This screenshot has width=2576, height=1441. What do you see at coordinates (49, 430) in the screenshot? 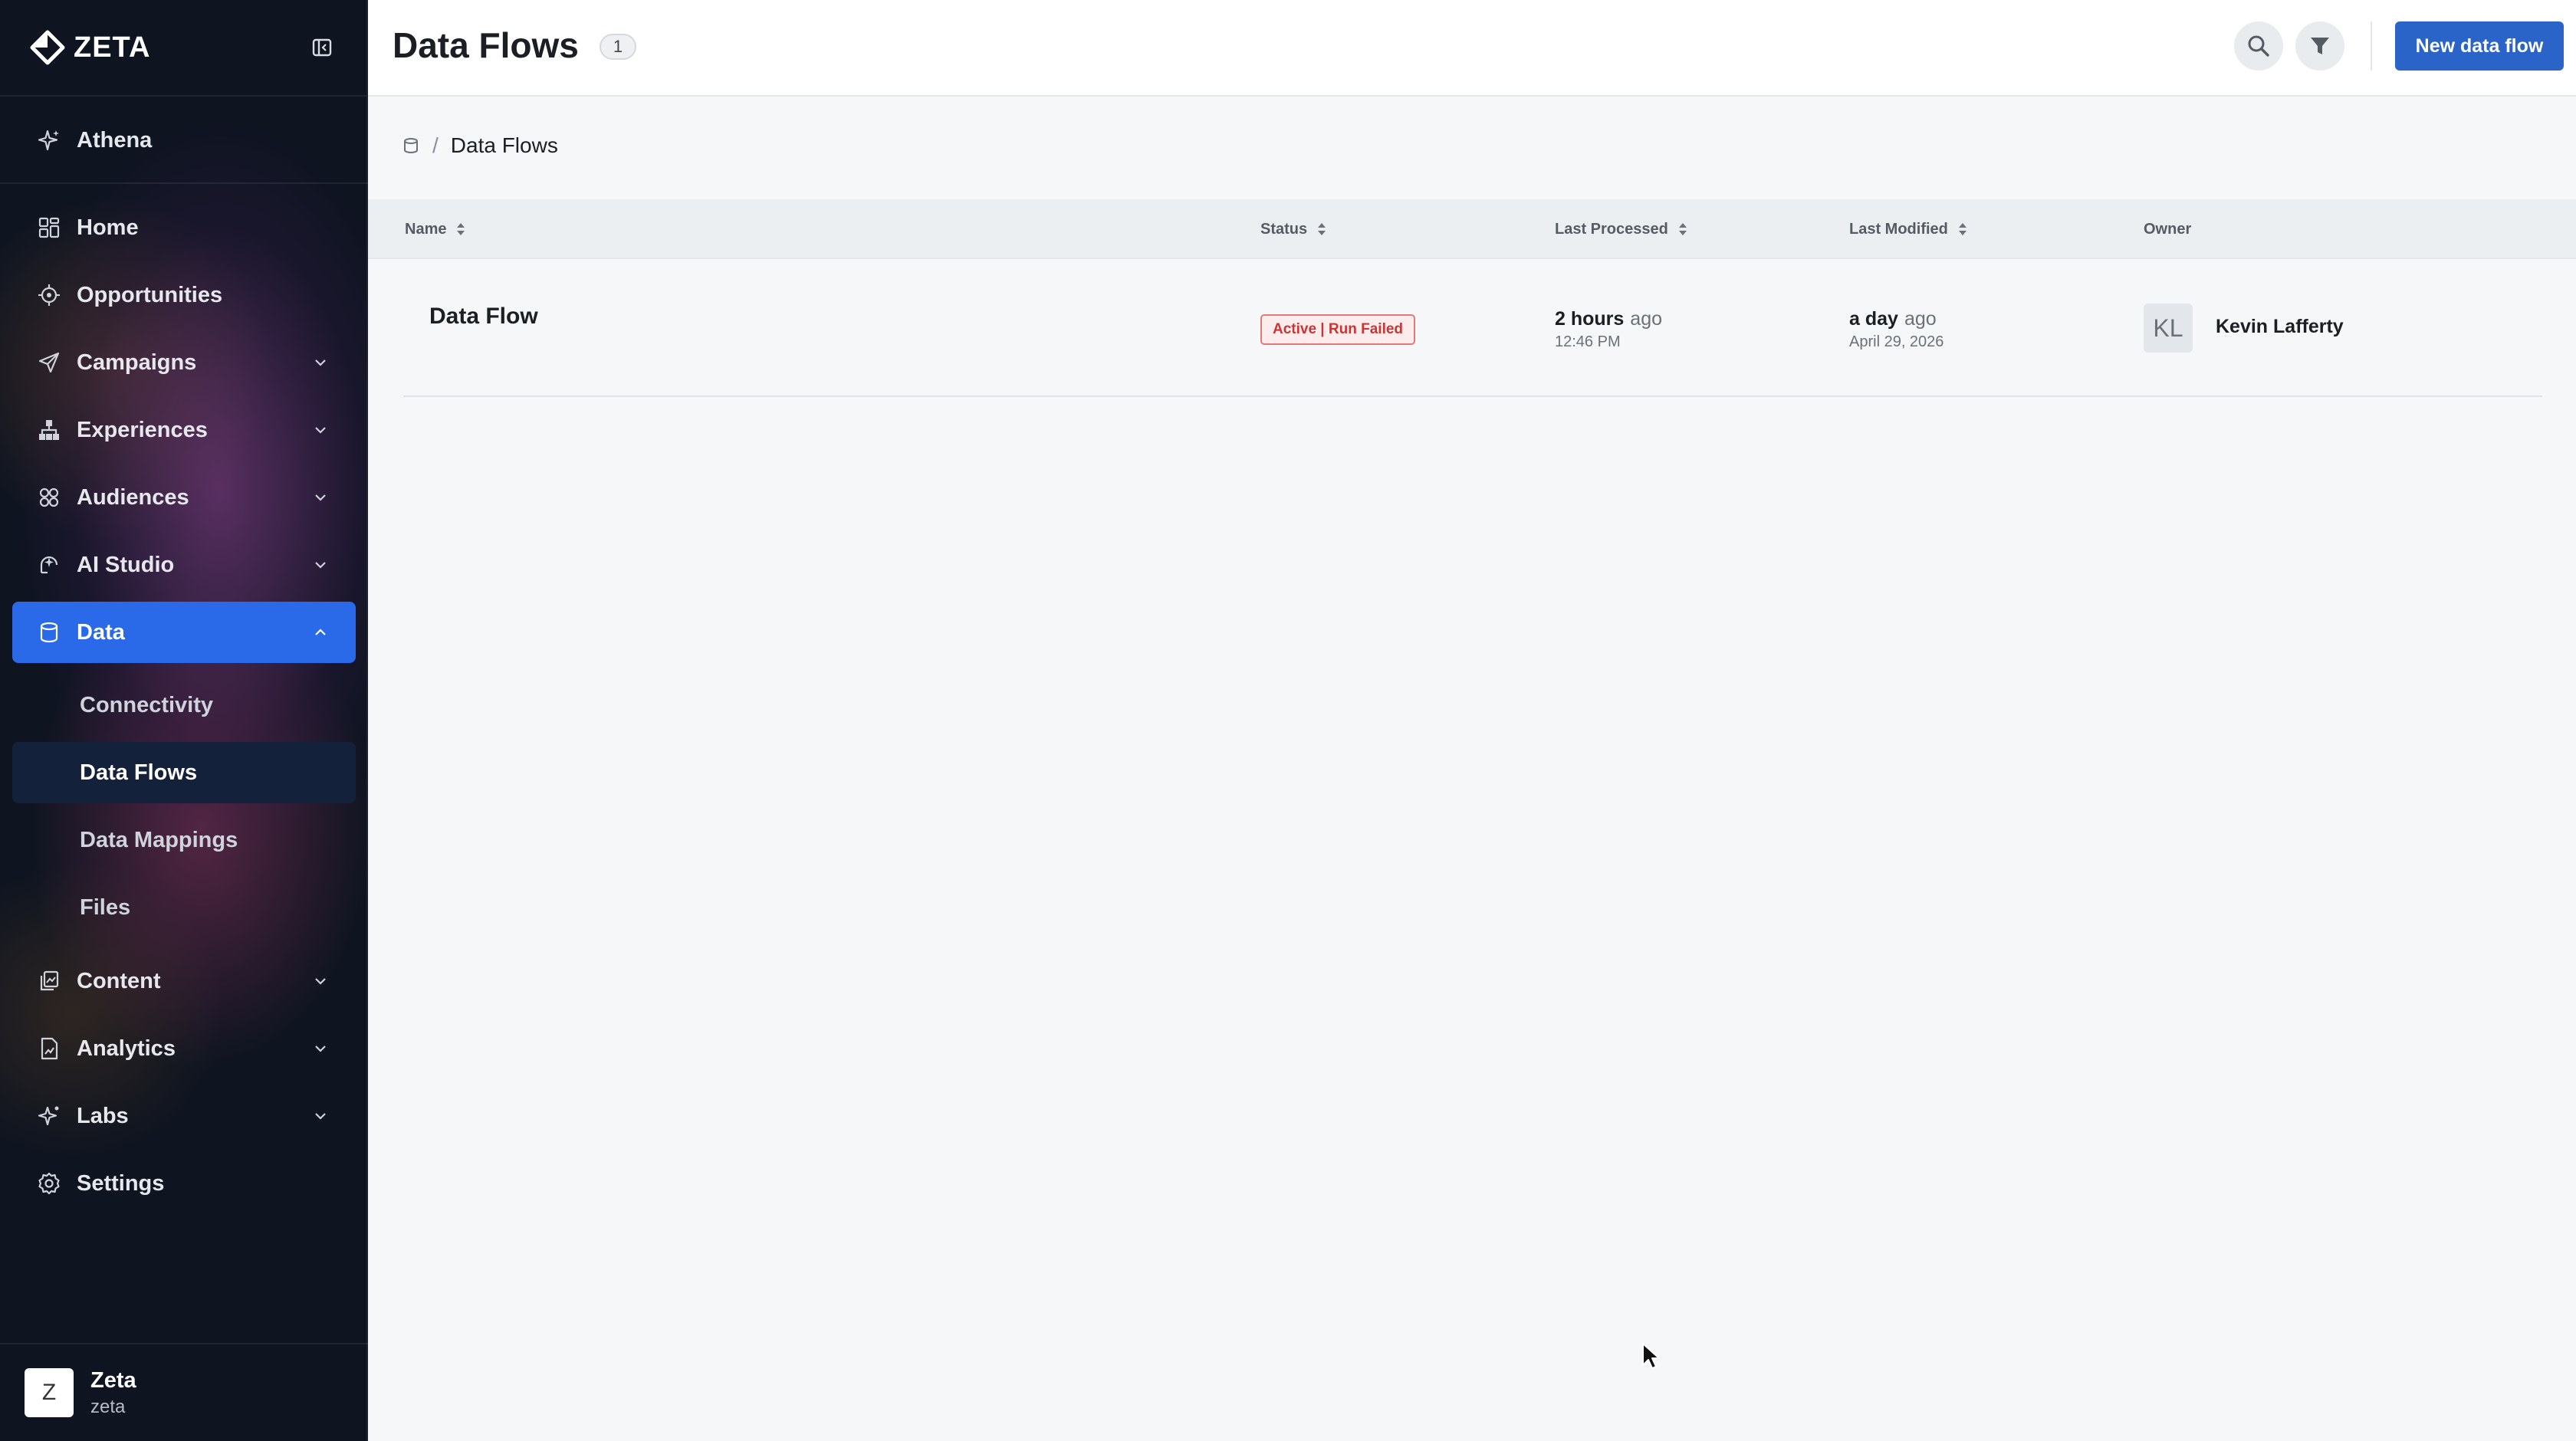
I see `hierarchy-icon` at bounding box center [49, 430].